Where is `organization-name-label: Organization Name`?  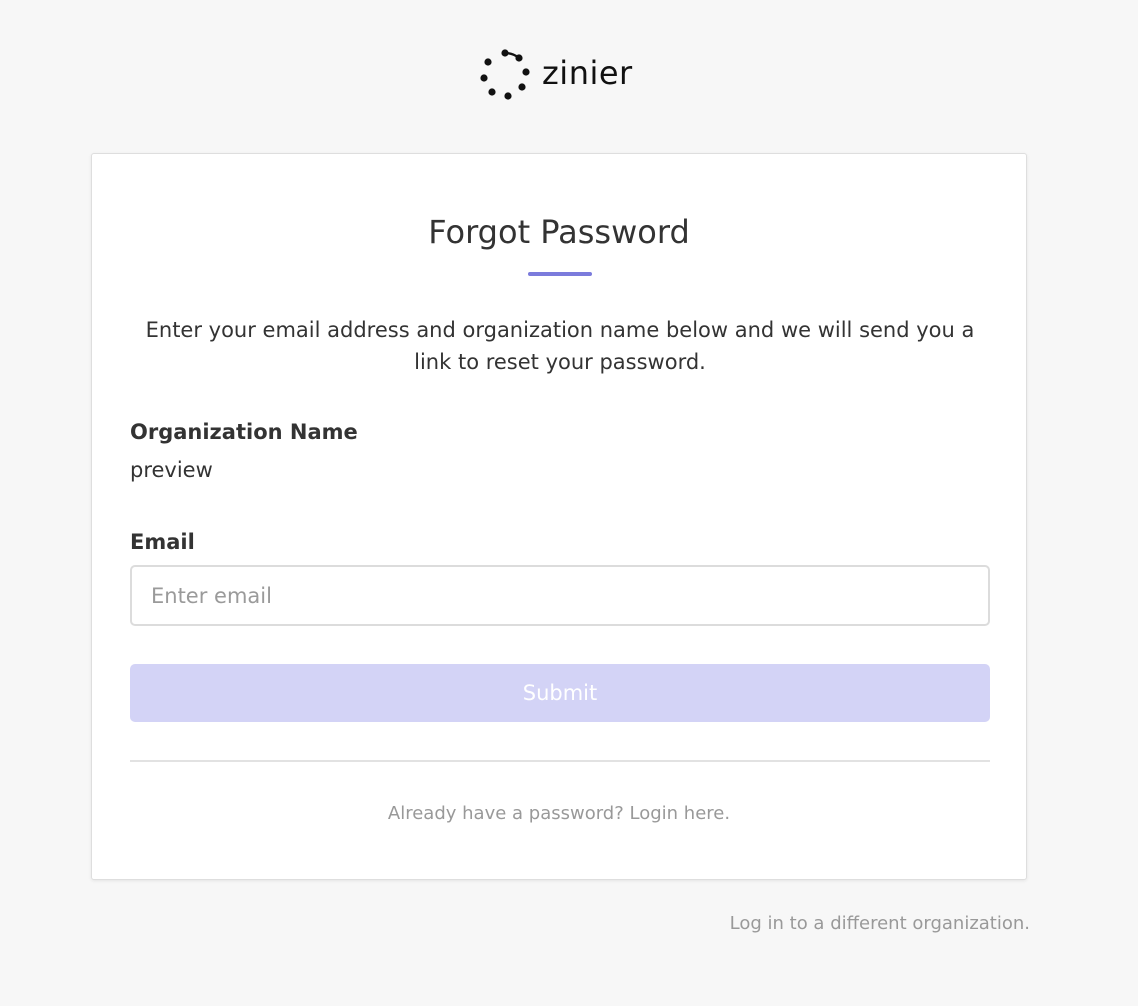 organization-name-label: Organization Name is located at coordinates (244, 432).